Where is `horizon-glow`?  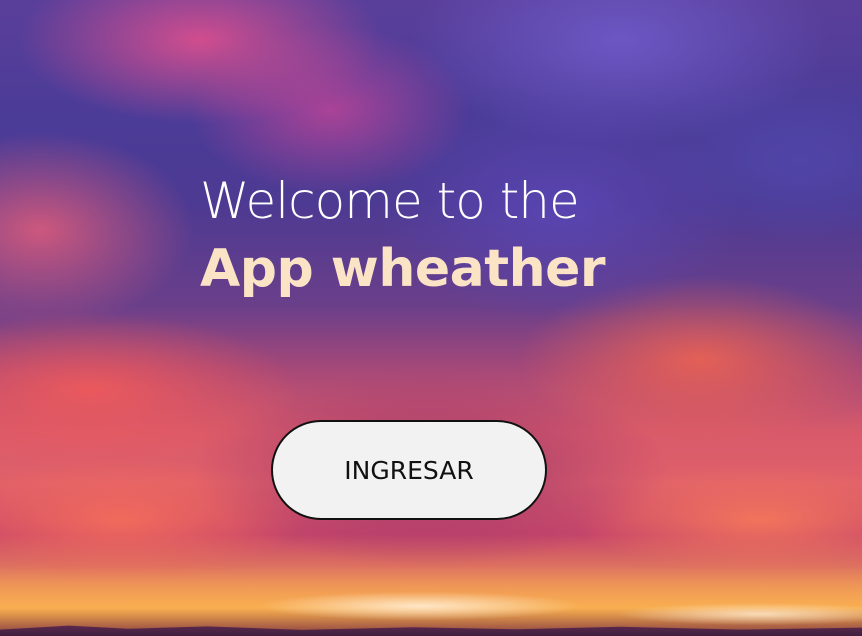
horizon-glow is located at coordinates (431, 601).